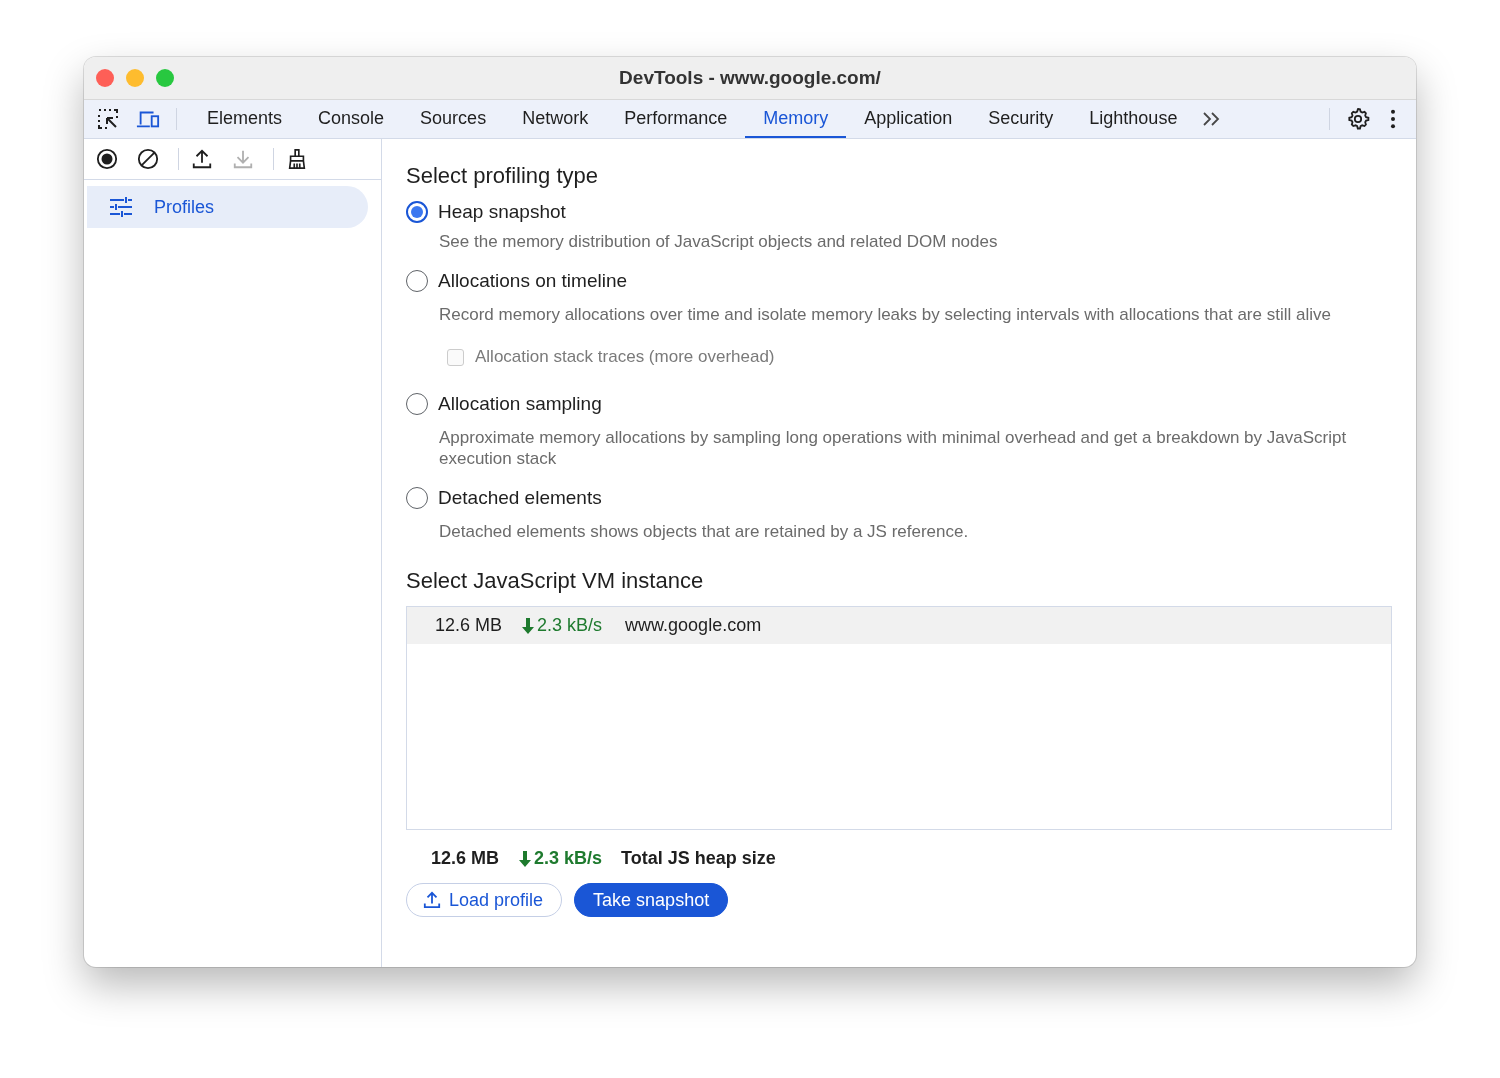 The height and width of the screenshot is (1078, 1500). What do you see at coordinates (517, 281) in the screenshot?
I see `profiling-option: Allocations on timeline` at bounding box center [517, 281].